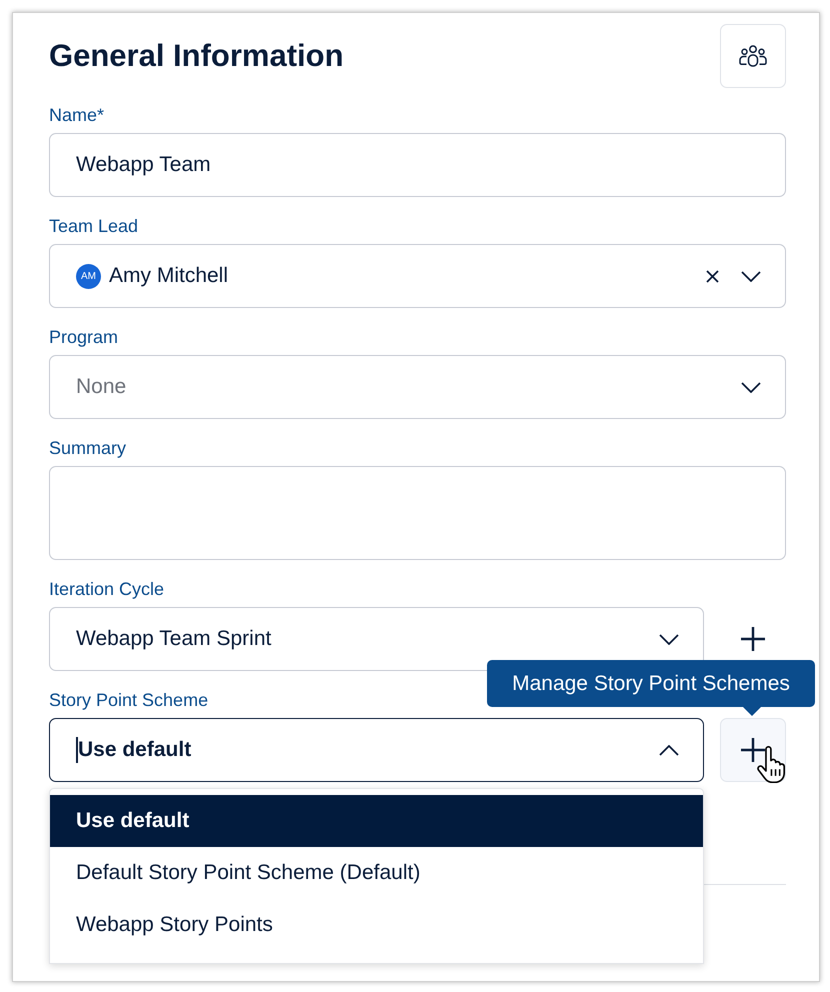 The width and height of the screenshot is (830, 992). Describe the element at coordinates (129, 700) in the screenshot. I see `field-label: Story Point Scheme` at that location.